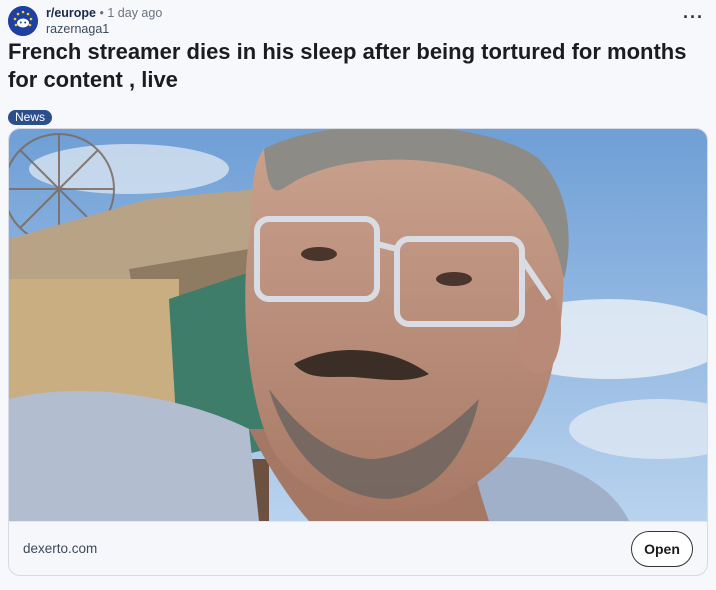  Describe the element at coordinates (104, 29) in the screenshot. I see `post-author: razernaga1` at that location.